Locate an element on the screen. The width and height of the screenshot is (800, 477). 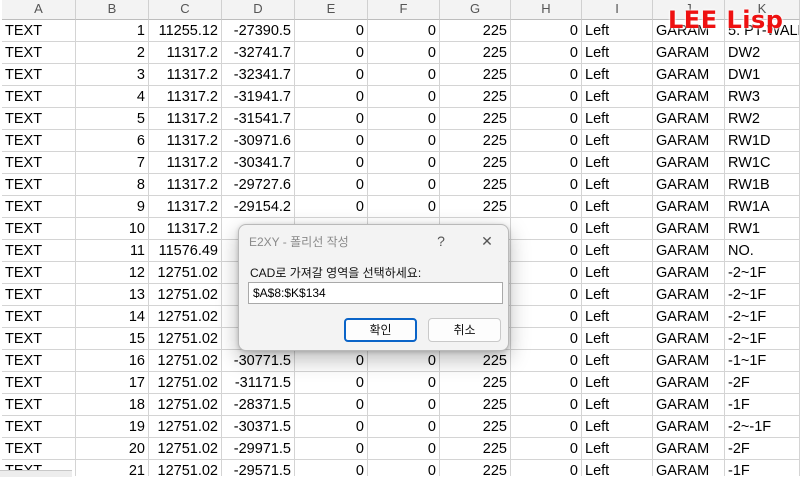
cell-k: -1~1F is located at coordinates (762, 361).